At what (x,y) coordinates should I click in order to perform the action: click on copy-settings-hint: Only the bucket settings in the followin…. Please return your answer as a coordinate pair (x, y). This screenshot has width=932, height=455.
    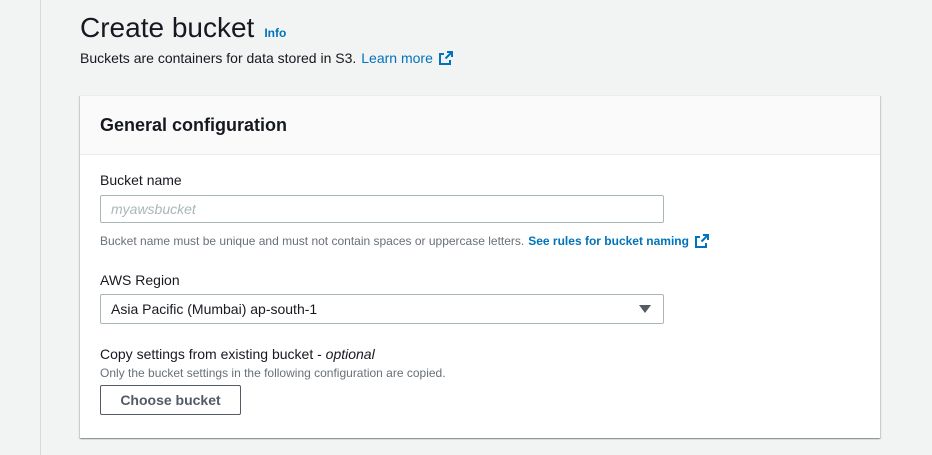
    Looking at the image, I should click on (273, 373).